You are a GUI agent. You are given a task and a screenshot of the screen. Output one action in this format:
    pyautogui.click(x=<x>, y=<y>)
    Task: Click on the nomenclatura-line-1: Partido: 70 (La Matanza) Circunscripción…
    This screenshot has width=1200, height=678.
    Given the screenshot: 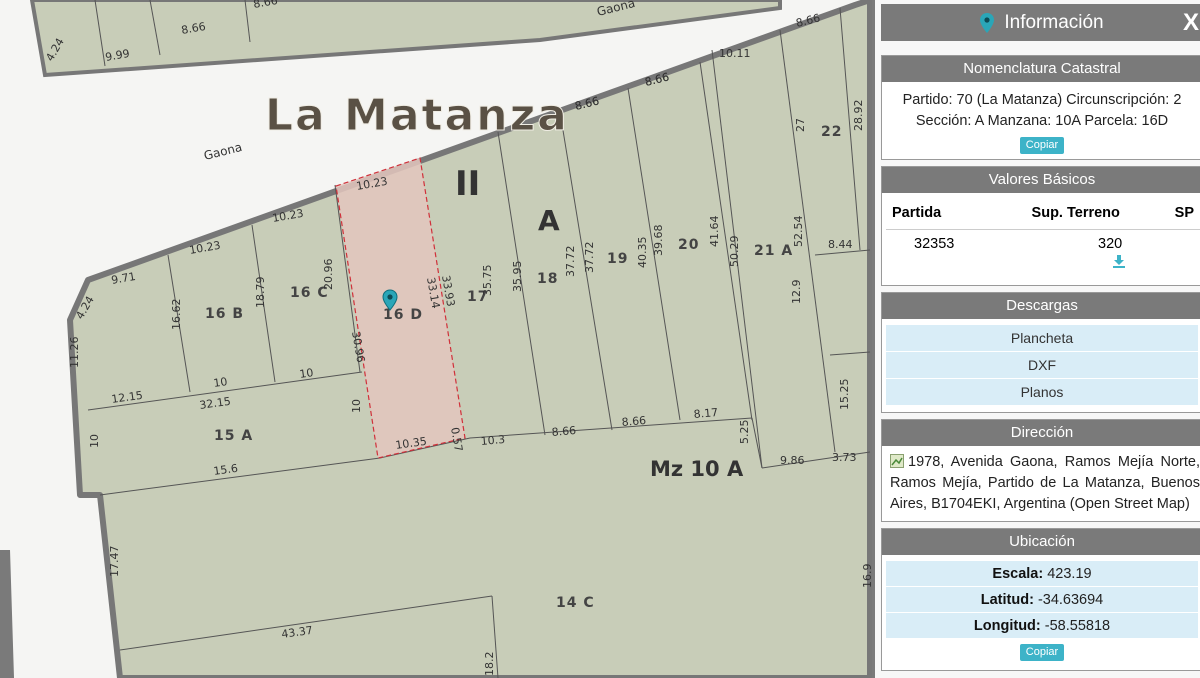 What is the action you would take?
    pyautogui.click(x=1042, y=100)
    